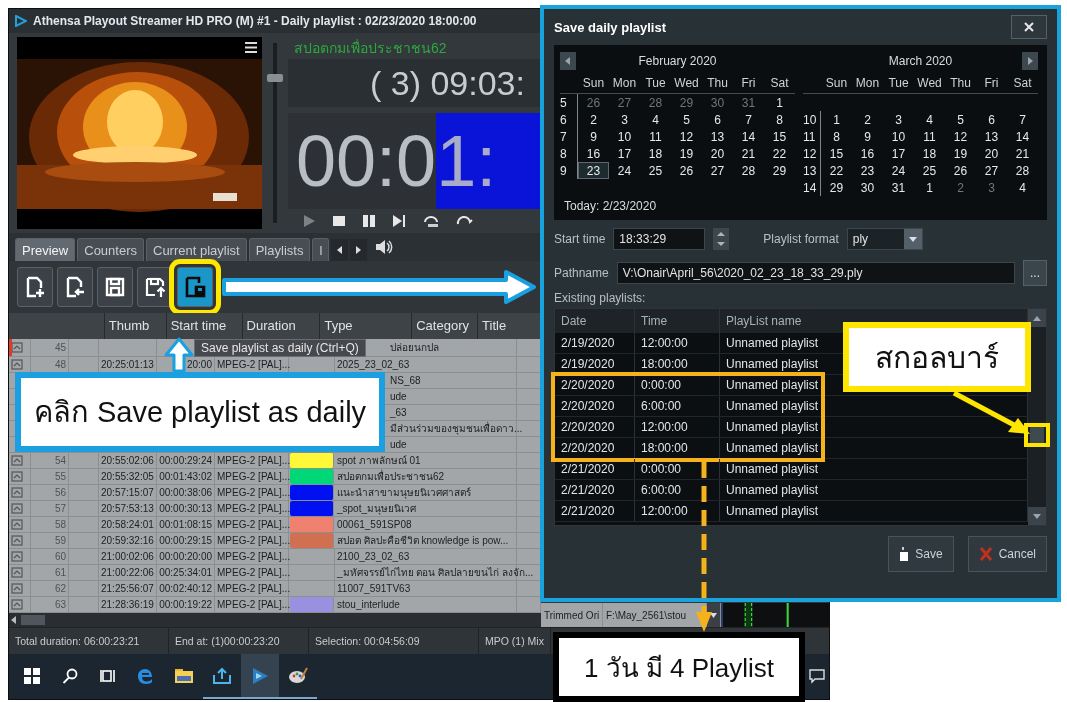 The height and width of the screenshot is (702, 1067). Describe the element at coordinates (714, 615) in the screenshot. I see `dropdown-button` at that location.